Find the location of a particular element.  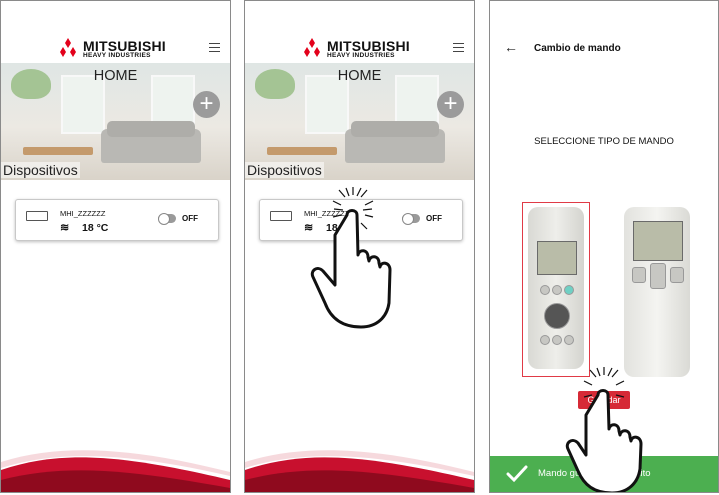

remote-option-b is located at coordinates (657, 292).